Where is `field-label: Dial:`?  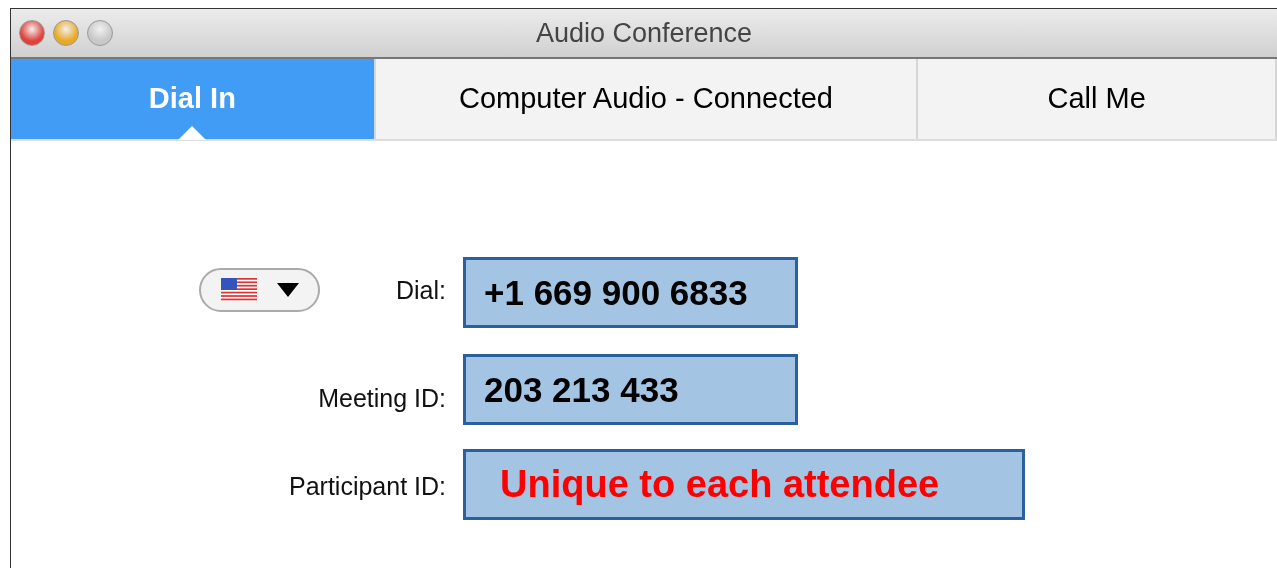
field-label: Dial: is located at coordinates (421, 290).